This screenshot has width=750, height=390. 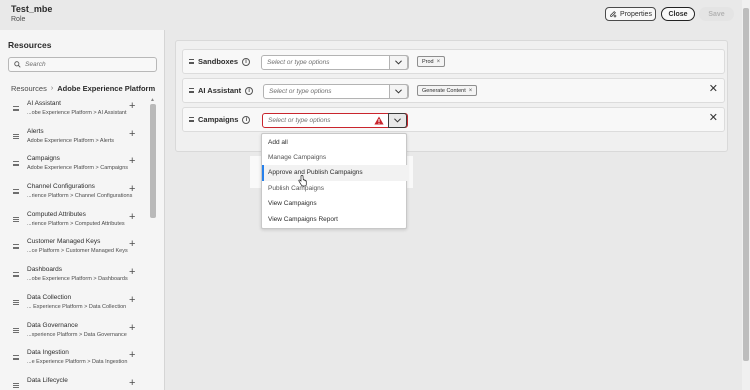 I want to click on resource-path: ...obe Experience Platform > Dashboards, so click(x=77, y=279).